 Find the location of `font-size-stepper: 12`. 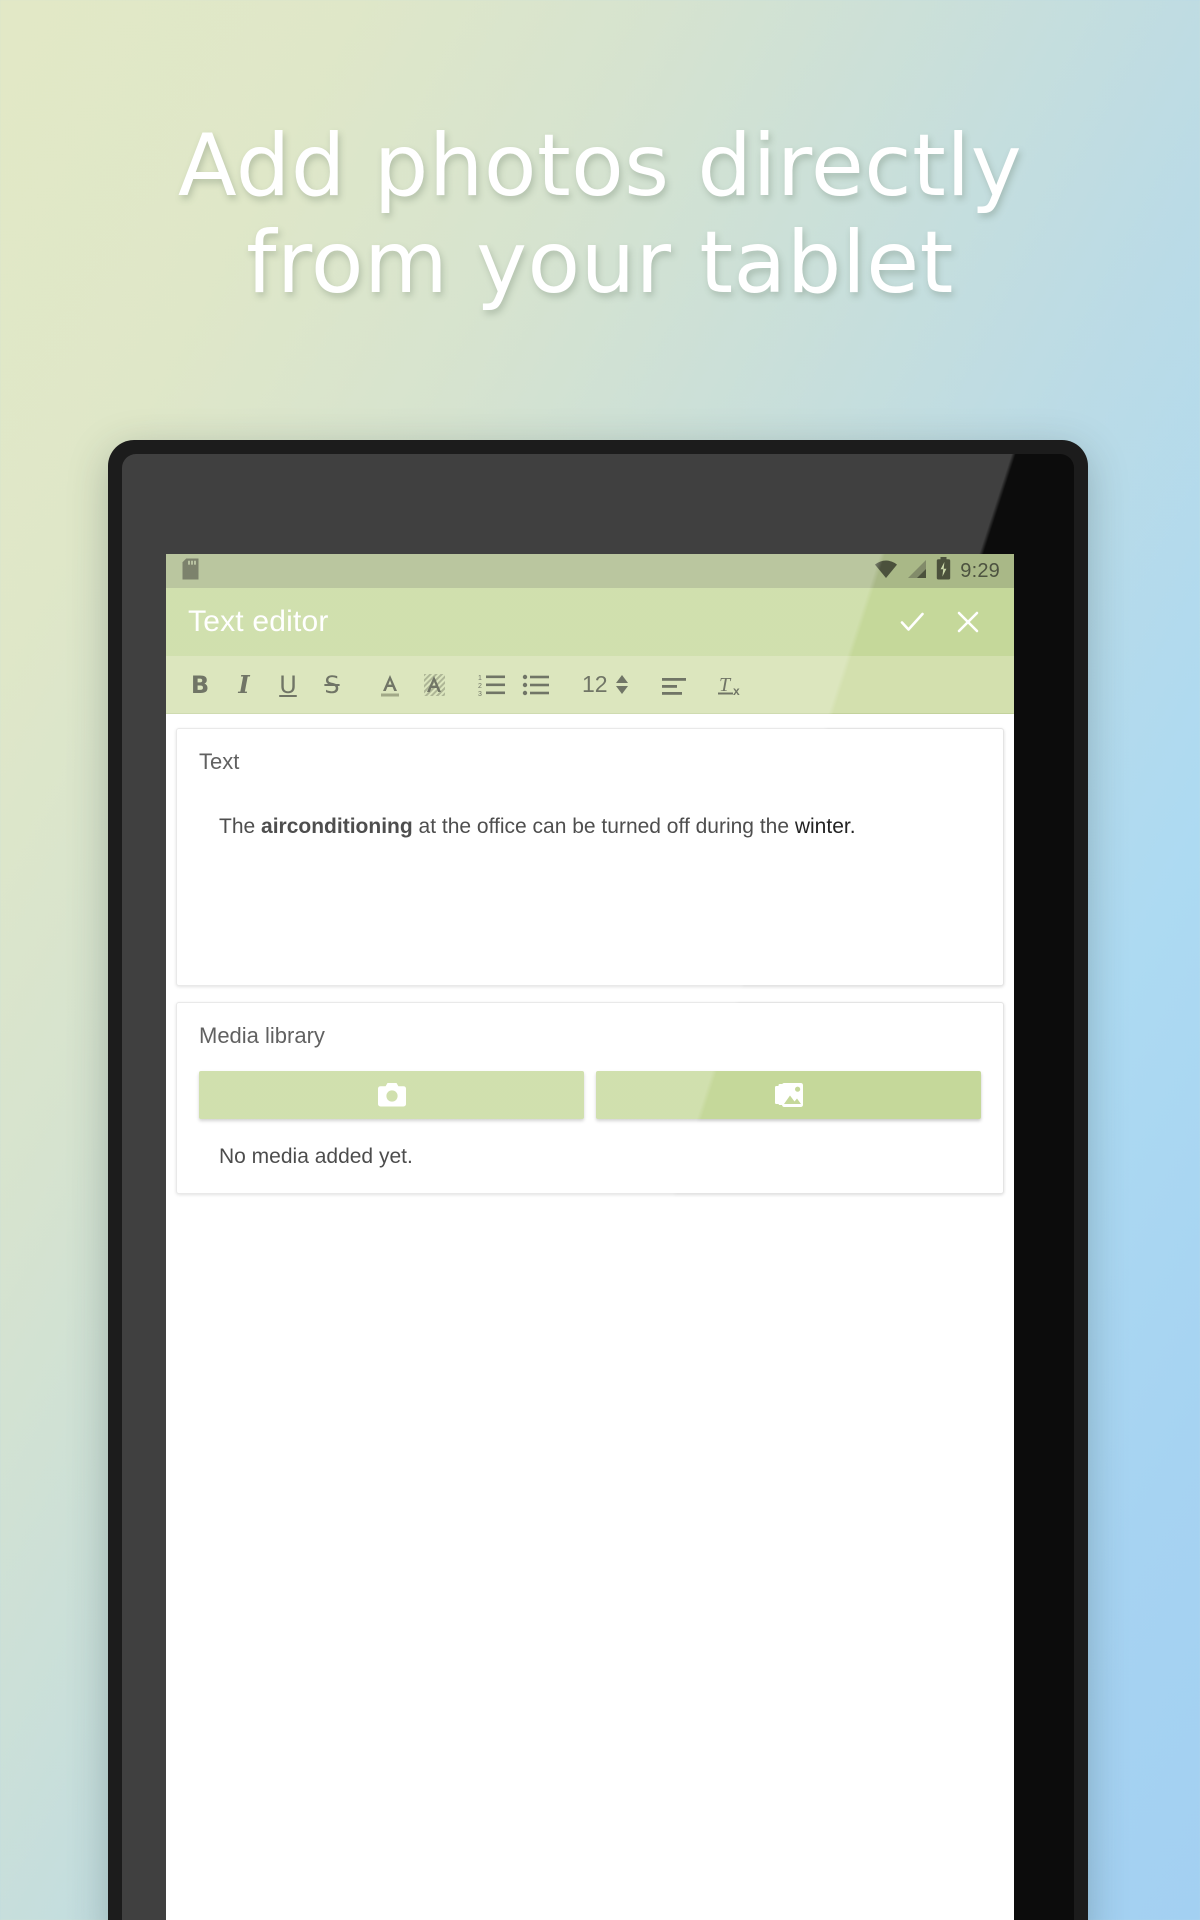

font-size-stepper: 12 is located at coordinates (605, 684).